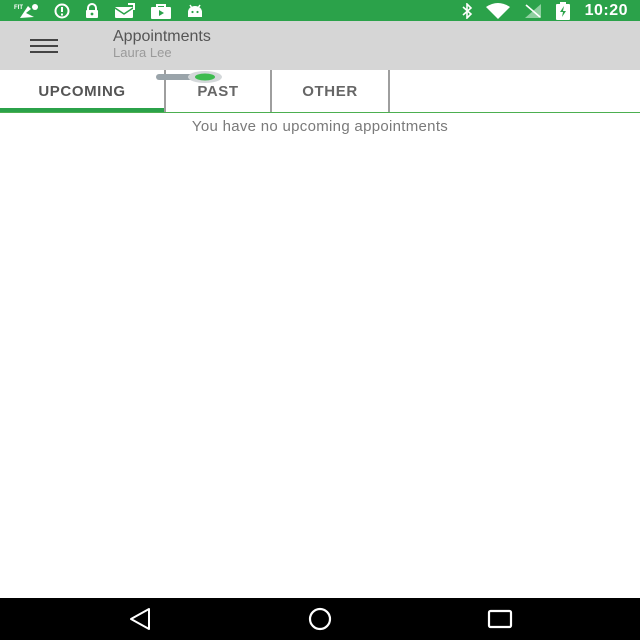 This screenshot has width=640, height=640. I want to click on info-icon, so click(62, 10).